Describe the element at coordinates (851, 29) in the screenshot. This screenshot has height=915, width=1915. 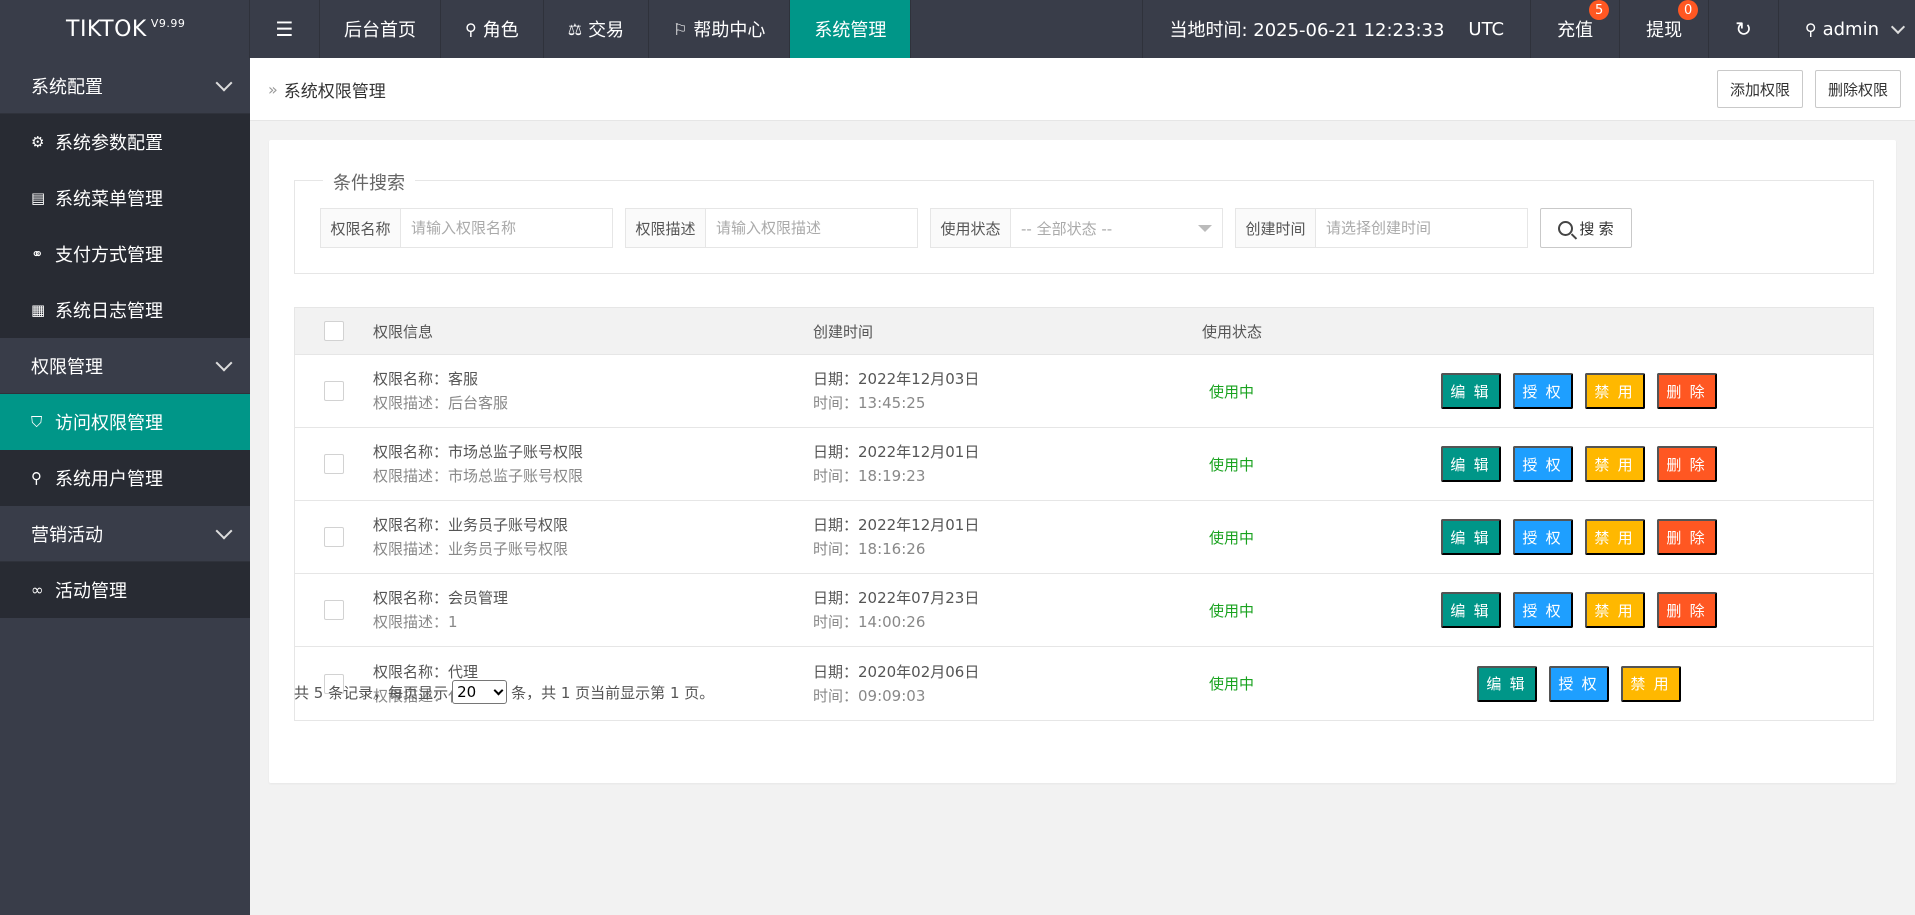
I see `nav-system: 系统管理` at that location.